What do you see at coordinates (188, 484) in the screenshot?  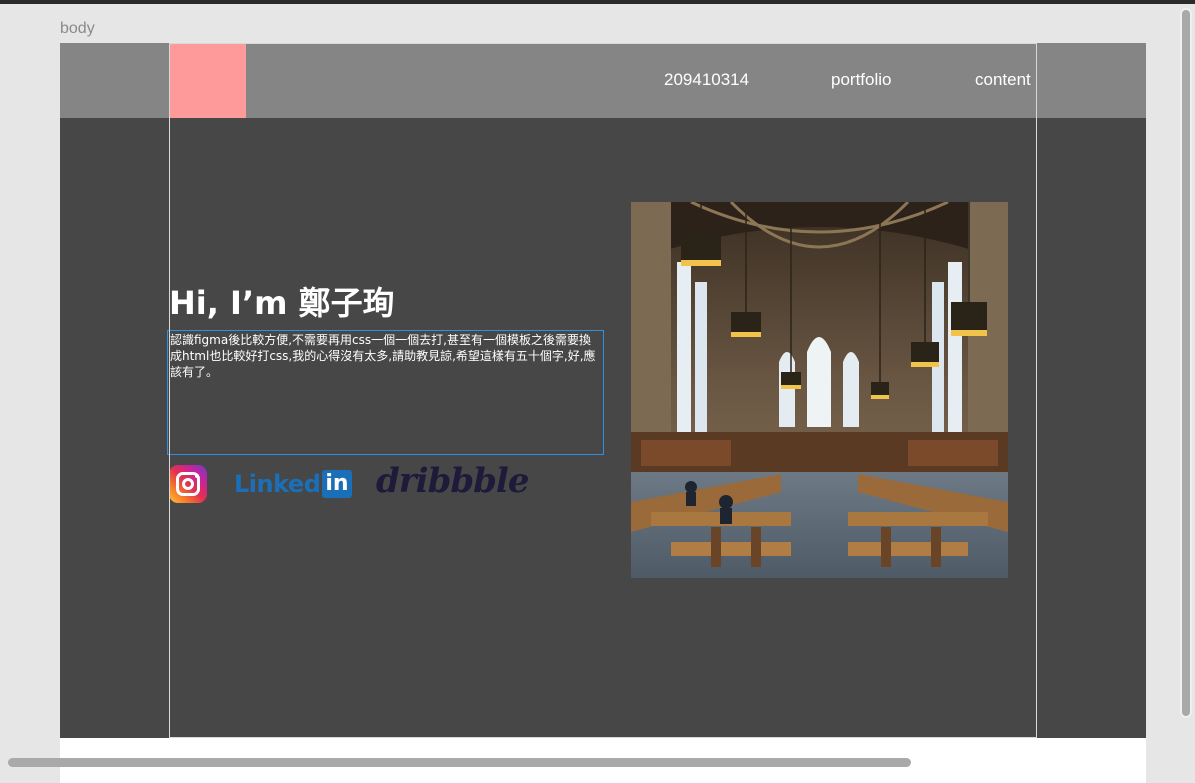 I see `instagram-icon` at bounding box center [188, 484].